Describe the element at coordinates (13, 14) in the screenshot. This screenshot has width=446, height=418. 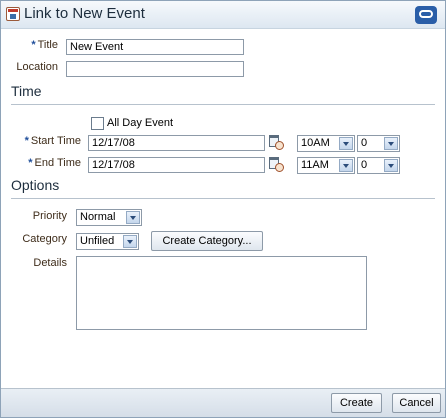
I see `calendar-event-icon` at that location.